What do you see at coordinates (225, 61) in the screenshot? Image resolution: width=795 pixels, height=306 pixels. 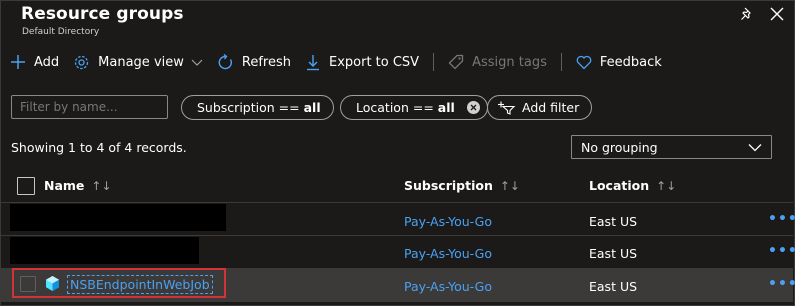 I see `refresh-icon` at bounding box center [225, 61].